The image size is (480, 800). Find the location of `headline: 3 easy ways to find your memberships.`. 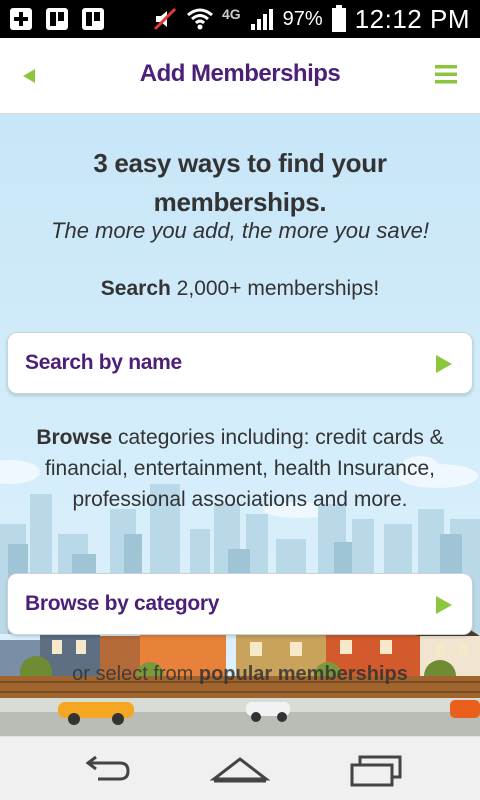

headline: 3 easy ways to find your memberships. is located at coordinates (240, 182).